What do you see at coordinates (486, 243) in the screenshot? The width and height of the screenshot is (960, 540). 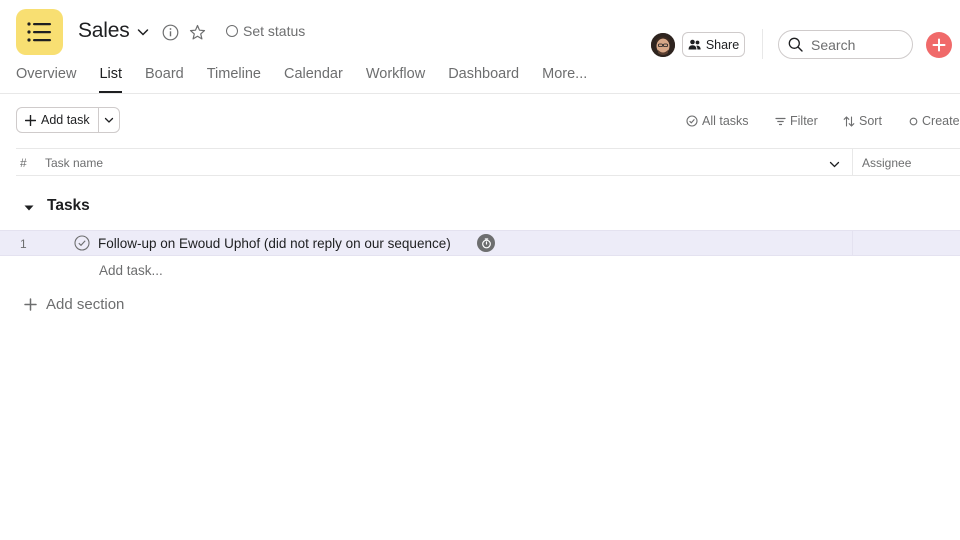 I see `timer-icon` at bounding box center [486, 243].